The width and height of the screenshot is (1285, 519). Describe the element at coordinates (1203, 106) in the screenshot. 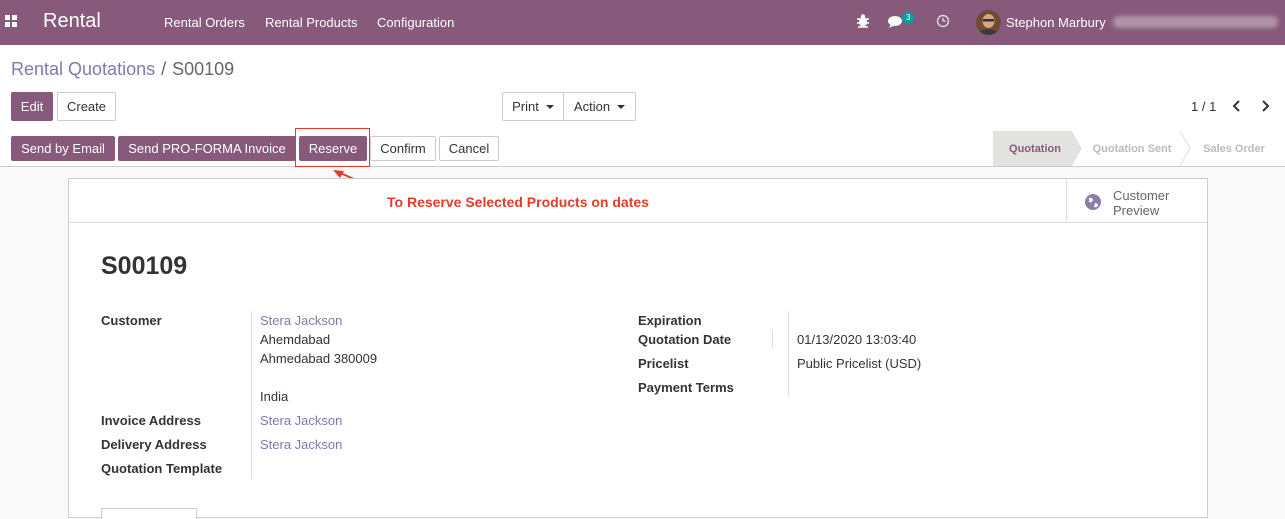

I see `pager-value: 1 / 1` at that location.